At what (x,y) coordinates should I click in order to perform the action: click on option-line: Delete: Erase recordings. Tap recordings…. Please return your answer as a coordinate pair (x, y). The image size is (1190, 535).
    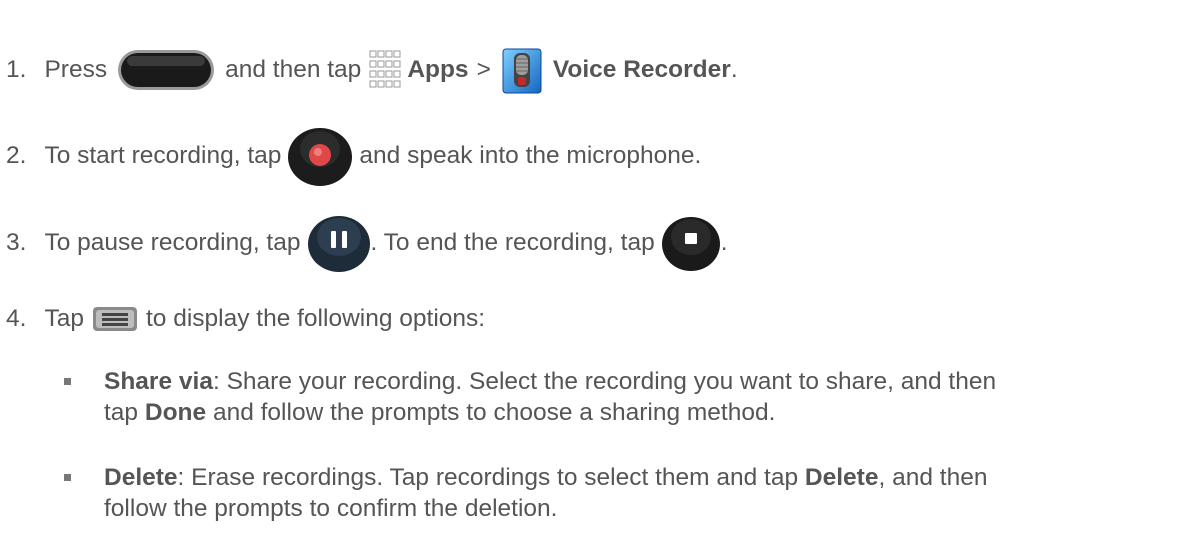
    Looking at the image, I should click on (546, 477).